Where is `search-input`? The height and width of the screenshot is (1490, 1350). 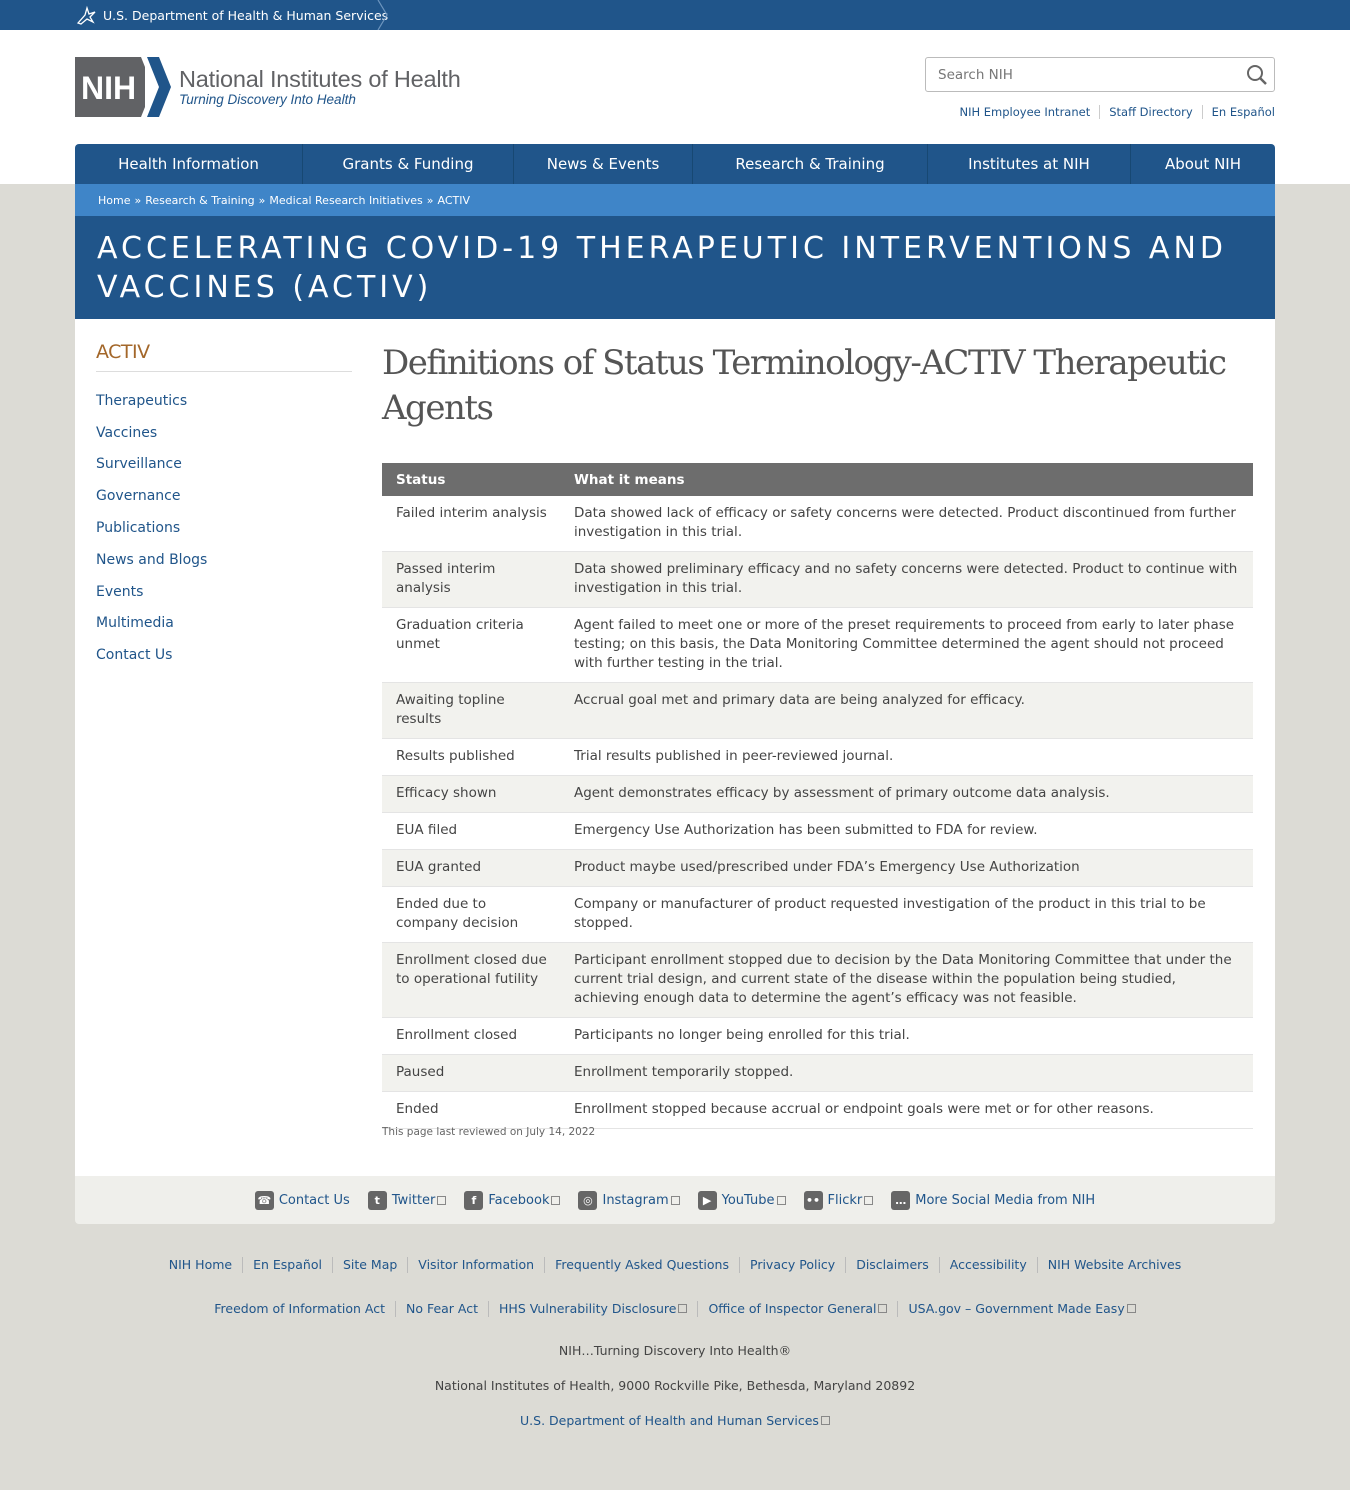
search-input is located at coordinates (1076, 74).